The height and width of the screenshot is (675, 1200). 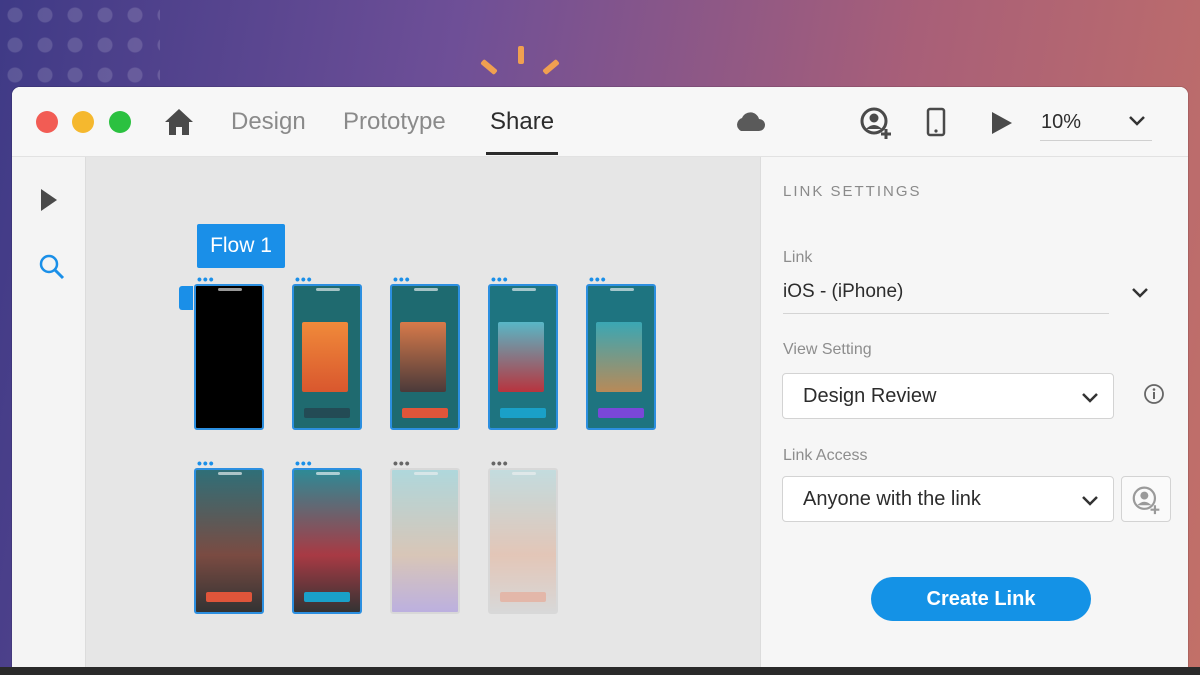 I want to click on zoom-value: 10%, so click(x=1061, y=122).